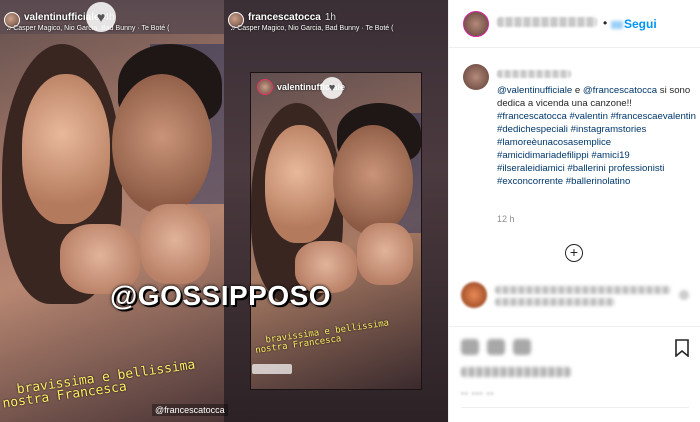  Describe the element at coordinates (496, 347) in the screenshot. I see `comment-icon` at that location.